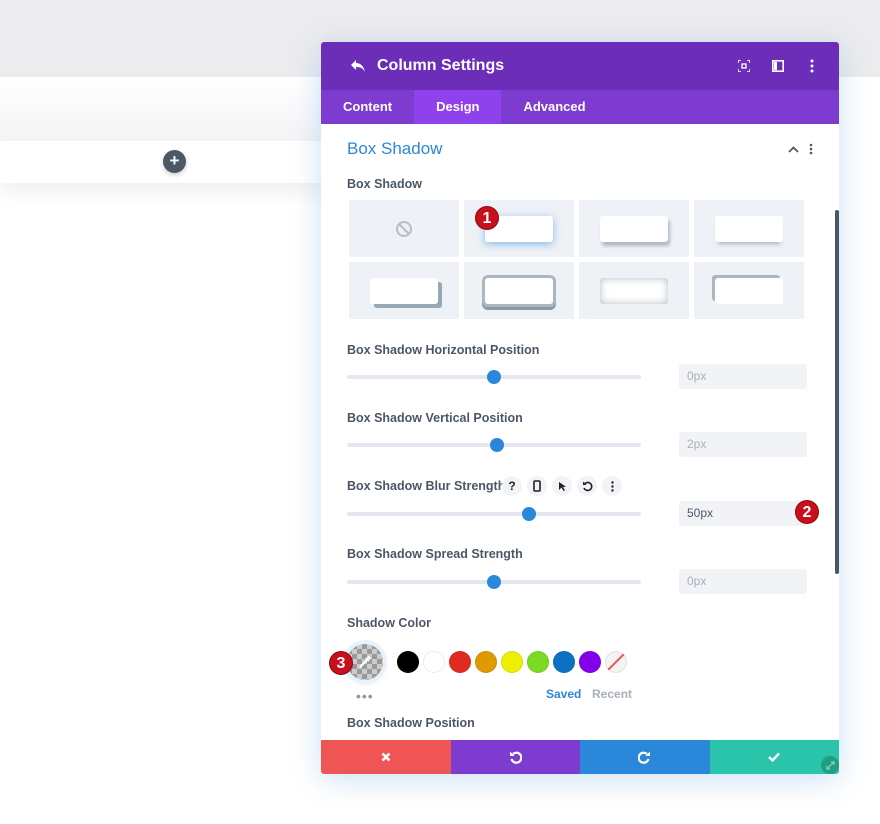 This screenshot has height=824, width=880. I want to click on annotation-badge-2: 2, so click(807, 512).